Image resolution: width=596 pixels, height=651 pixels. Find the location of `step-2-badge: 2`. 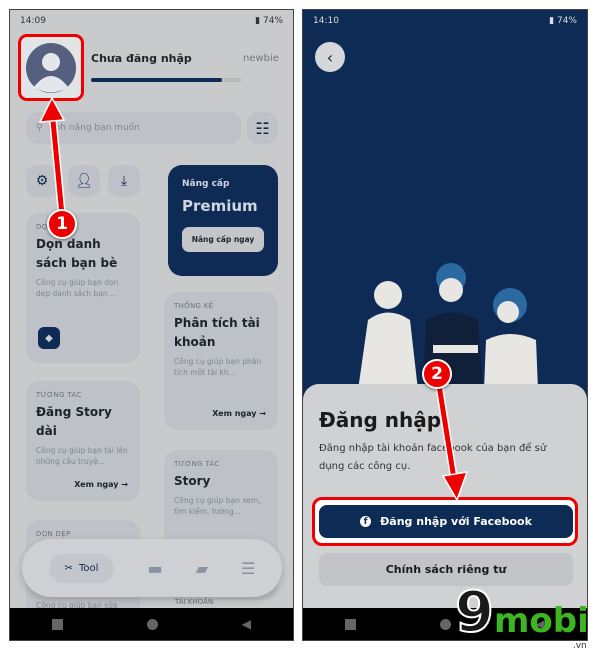

step-2-badge: 2 is located at coordinates (437, 374).